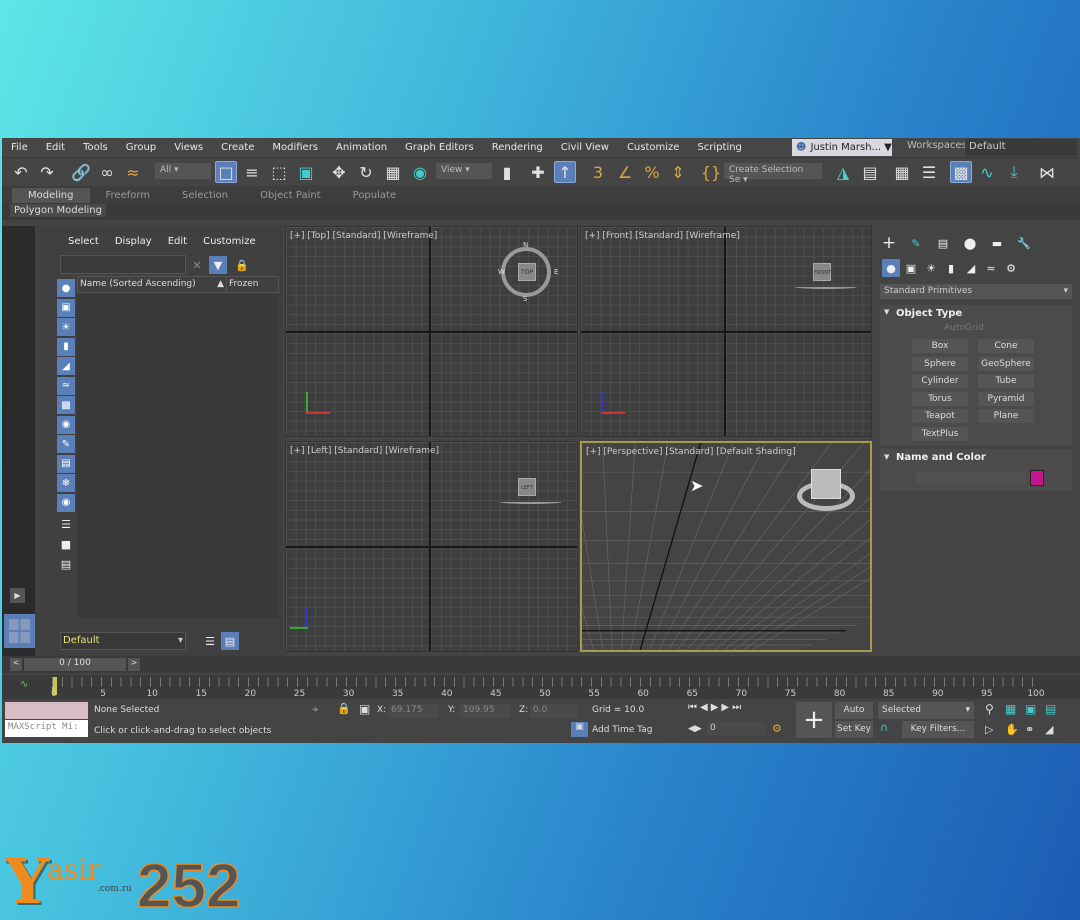 The image size is (1080, 920). I want to click on viewport-label: [+] [Top] [Standard] [Wireframe], so click(363, 236).